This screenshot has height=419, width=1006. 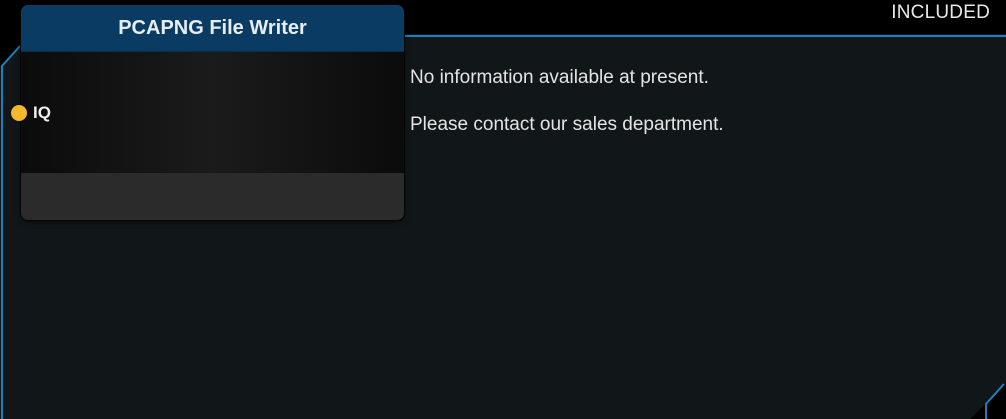 What do you see at coordinates (567, 124) in the screenshot?
I see `info-text-line-2: Please contact our sales department.` at bounding box center [567, 124].